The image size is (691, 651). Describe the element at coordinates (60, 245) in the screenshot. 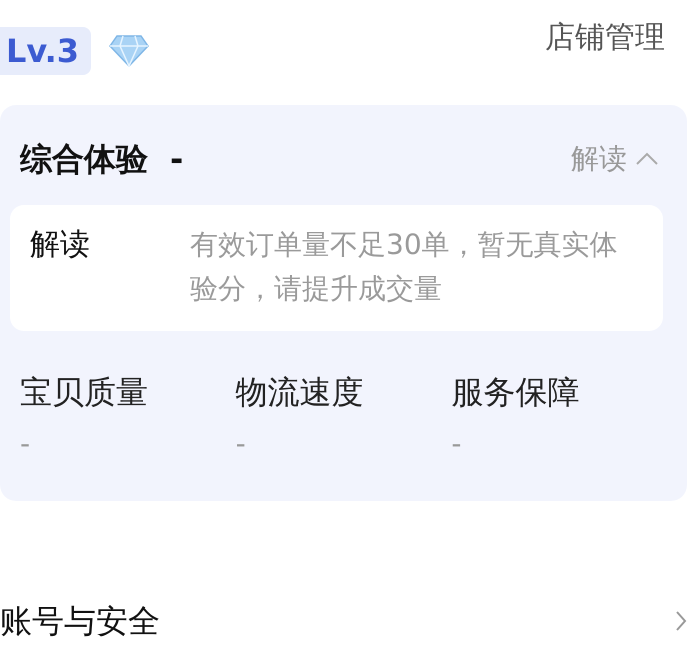

I see `interpretation-label: 解读` at that location.